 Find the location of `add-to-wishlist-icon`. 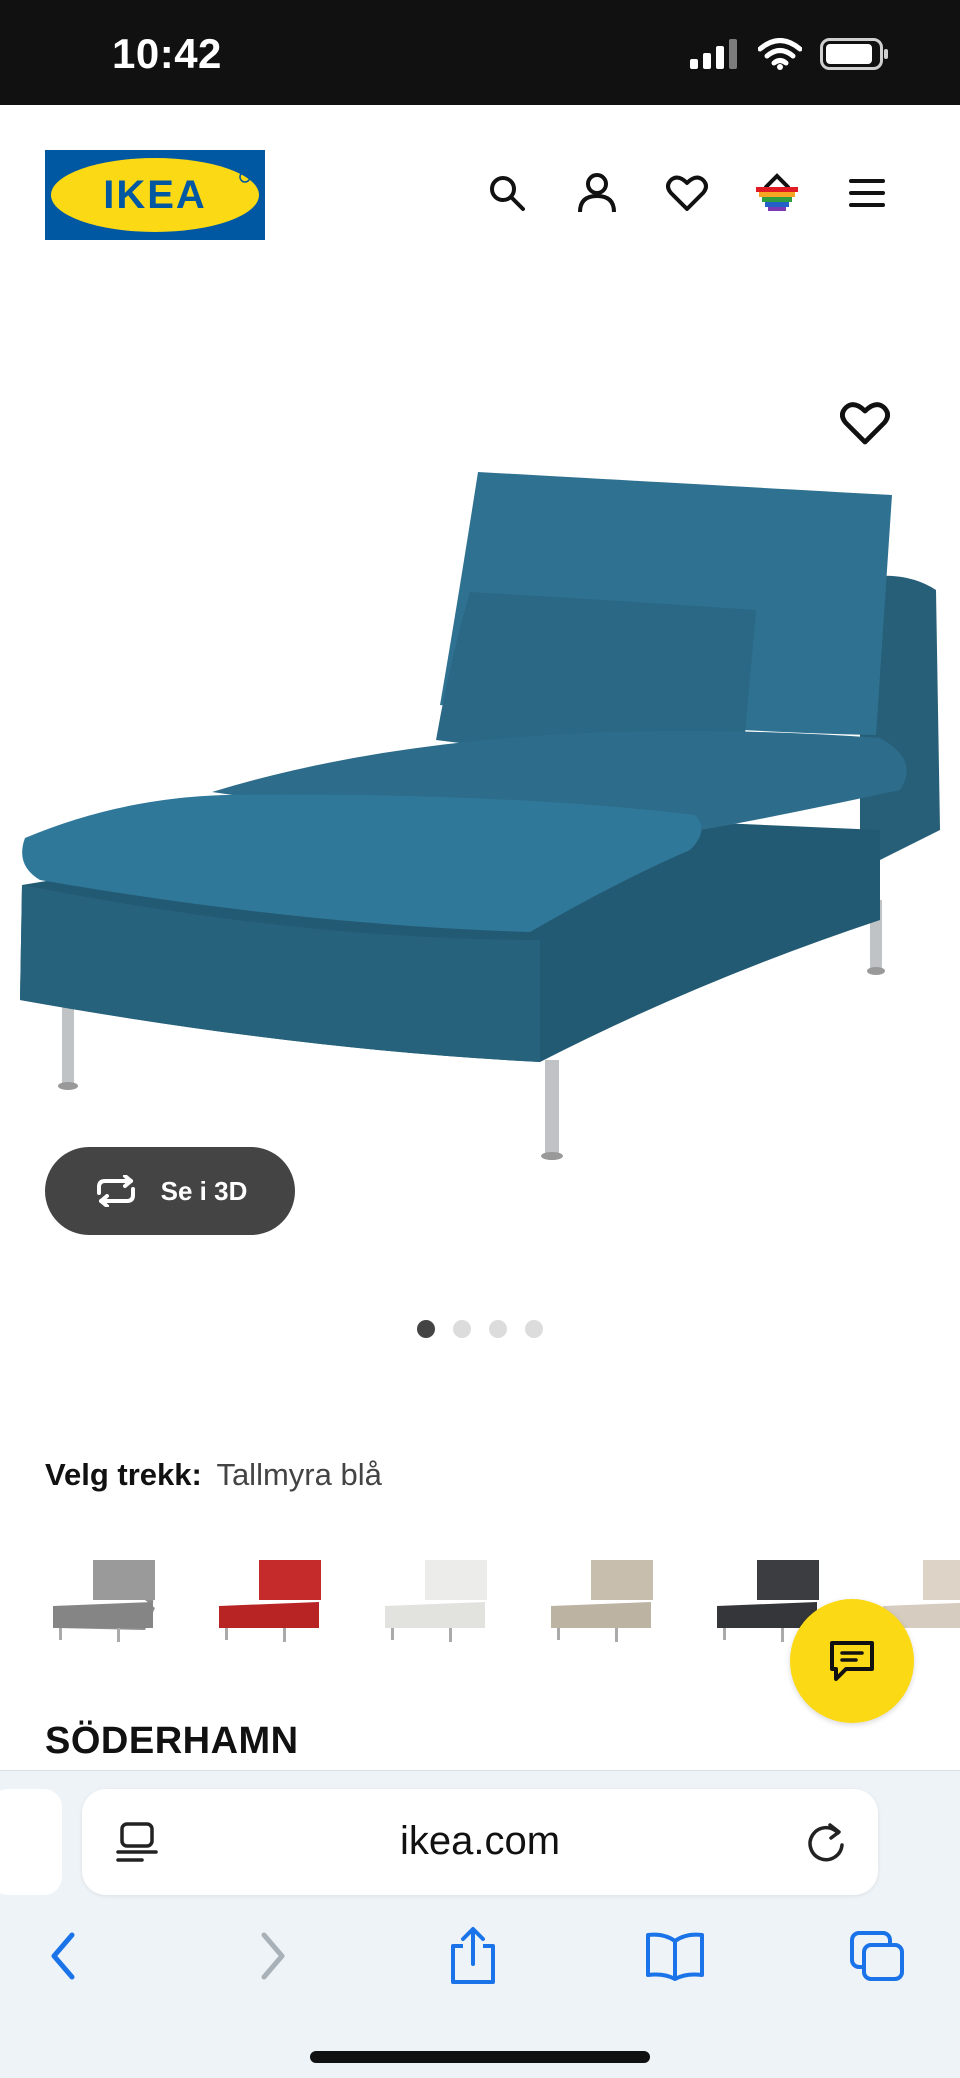

add-to-wishlist-icon is located at coordinates (865, 425).